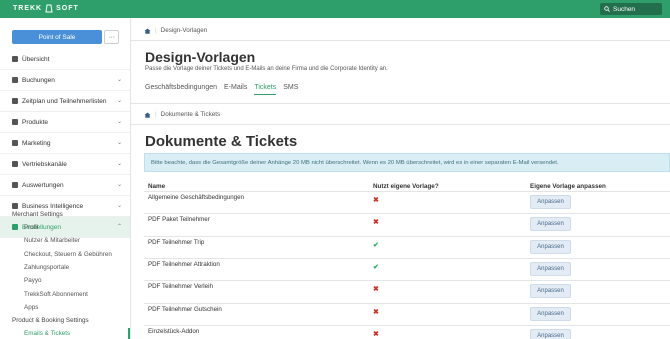 This screenshot has height=339, width=670. Describe the element at coordinates (65, 59) in the screenshot. I see `sidebar-item-übersicht: Übersicht` at that location.